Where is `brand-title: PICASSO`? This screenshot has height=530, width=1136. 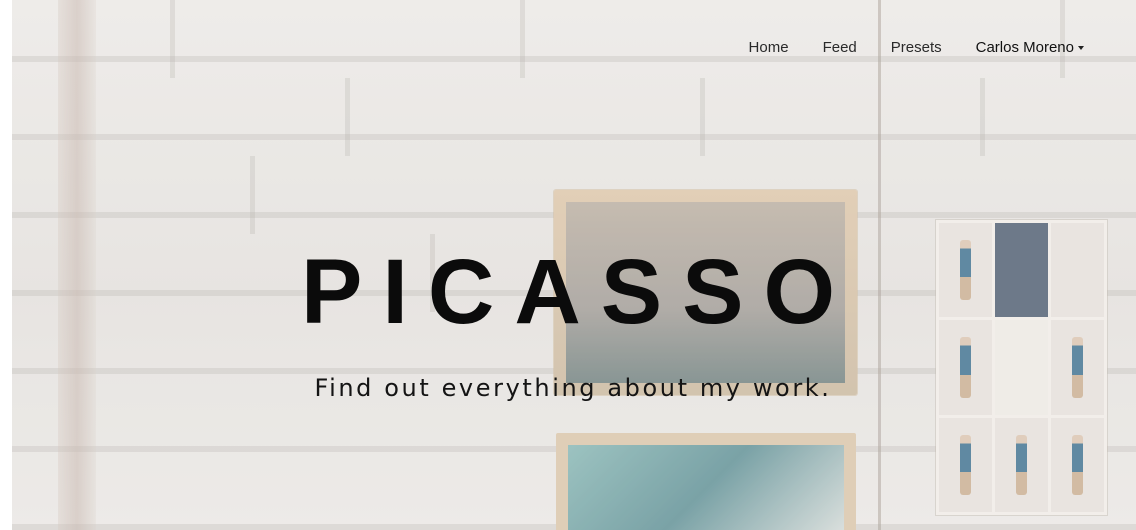 brand-title: PICASSO is located at coordinates (578, 292).